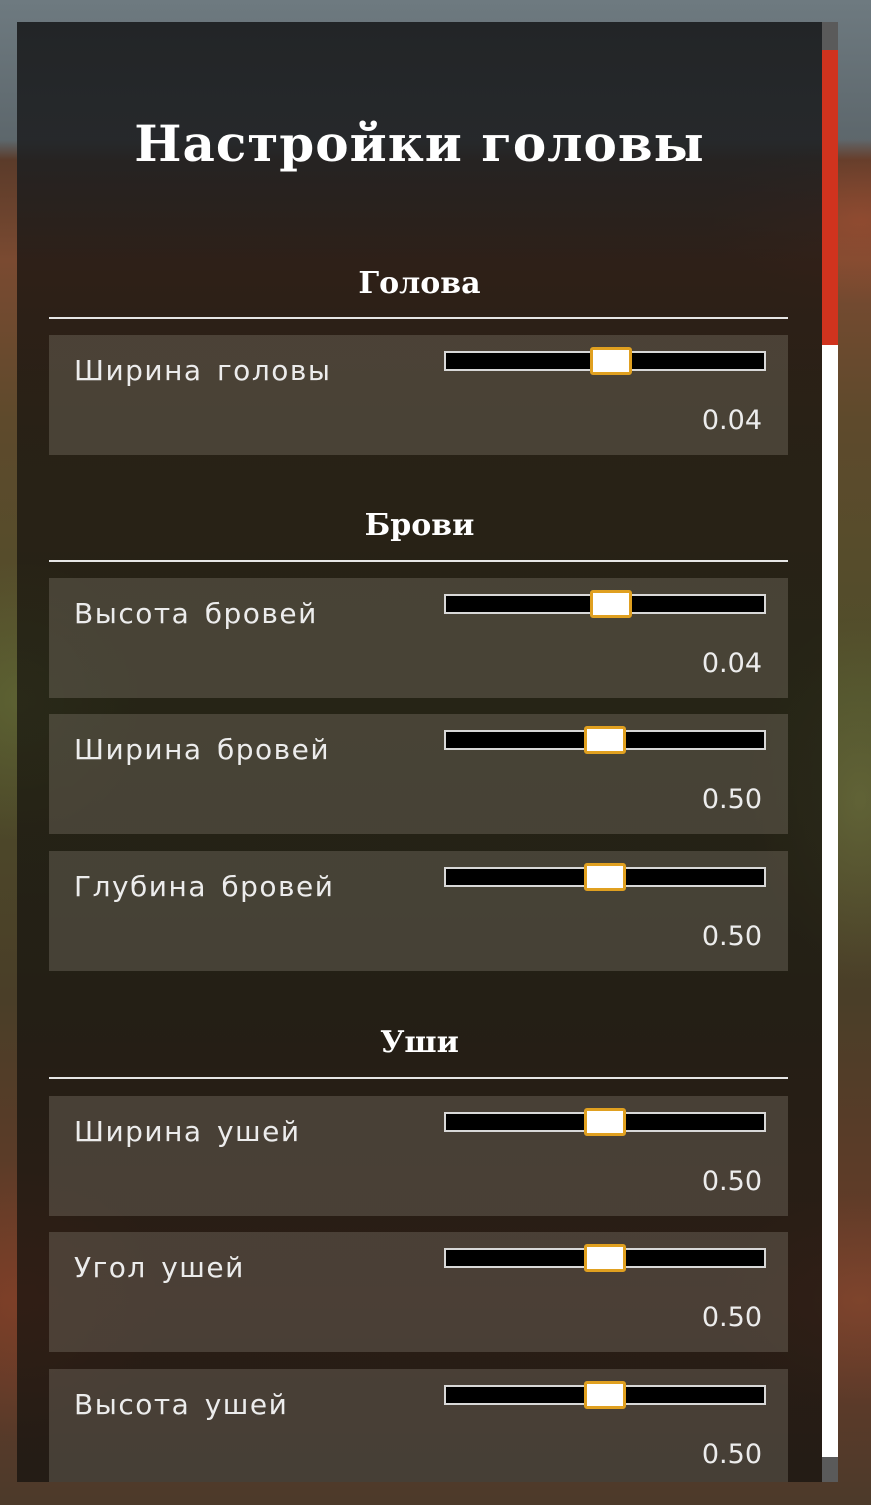 Image resolution: width=871 pixels, height=1505 pixels. What do you see at coordinates (202, 749) in the screenshot?
I see `slider-label: Ширина бровей` at bounding box center [202, 749].